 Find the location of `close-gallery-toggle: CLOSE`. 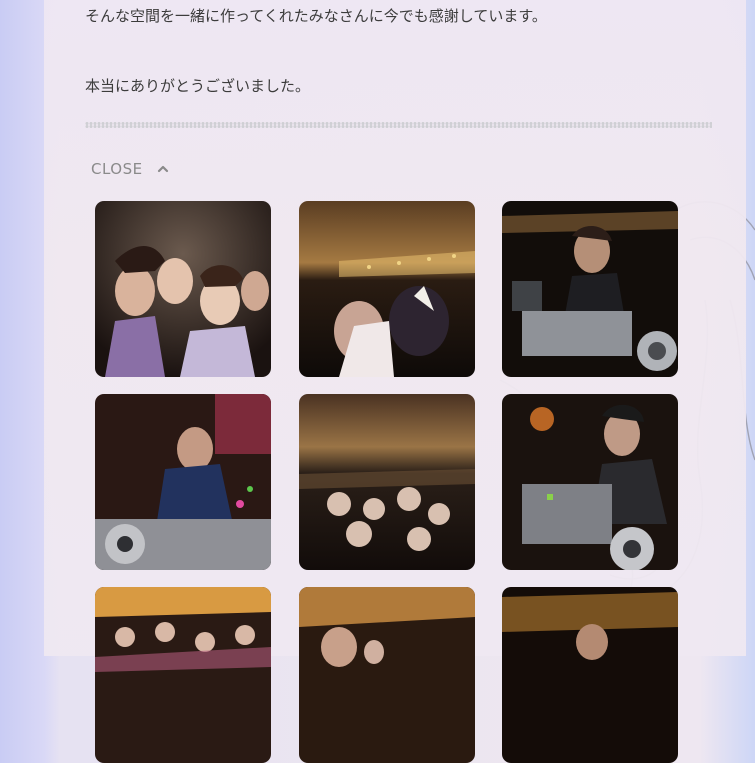

close-gallery-toggle: CLOSE is located at coordinates (130, 169).